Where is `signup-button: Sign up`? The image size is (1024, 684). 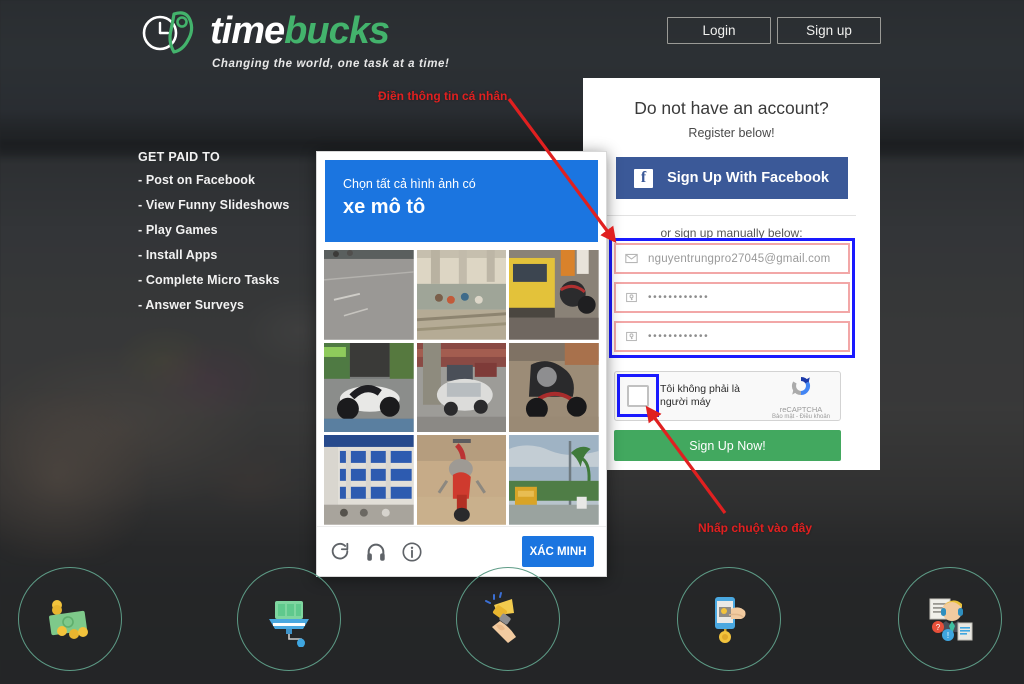 signup-button: Sign up is located at coordinates (829, 30).